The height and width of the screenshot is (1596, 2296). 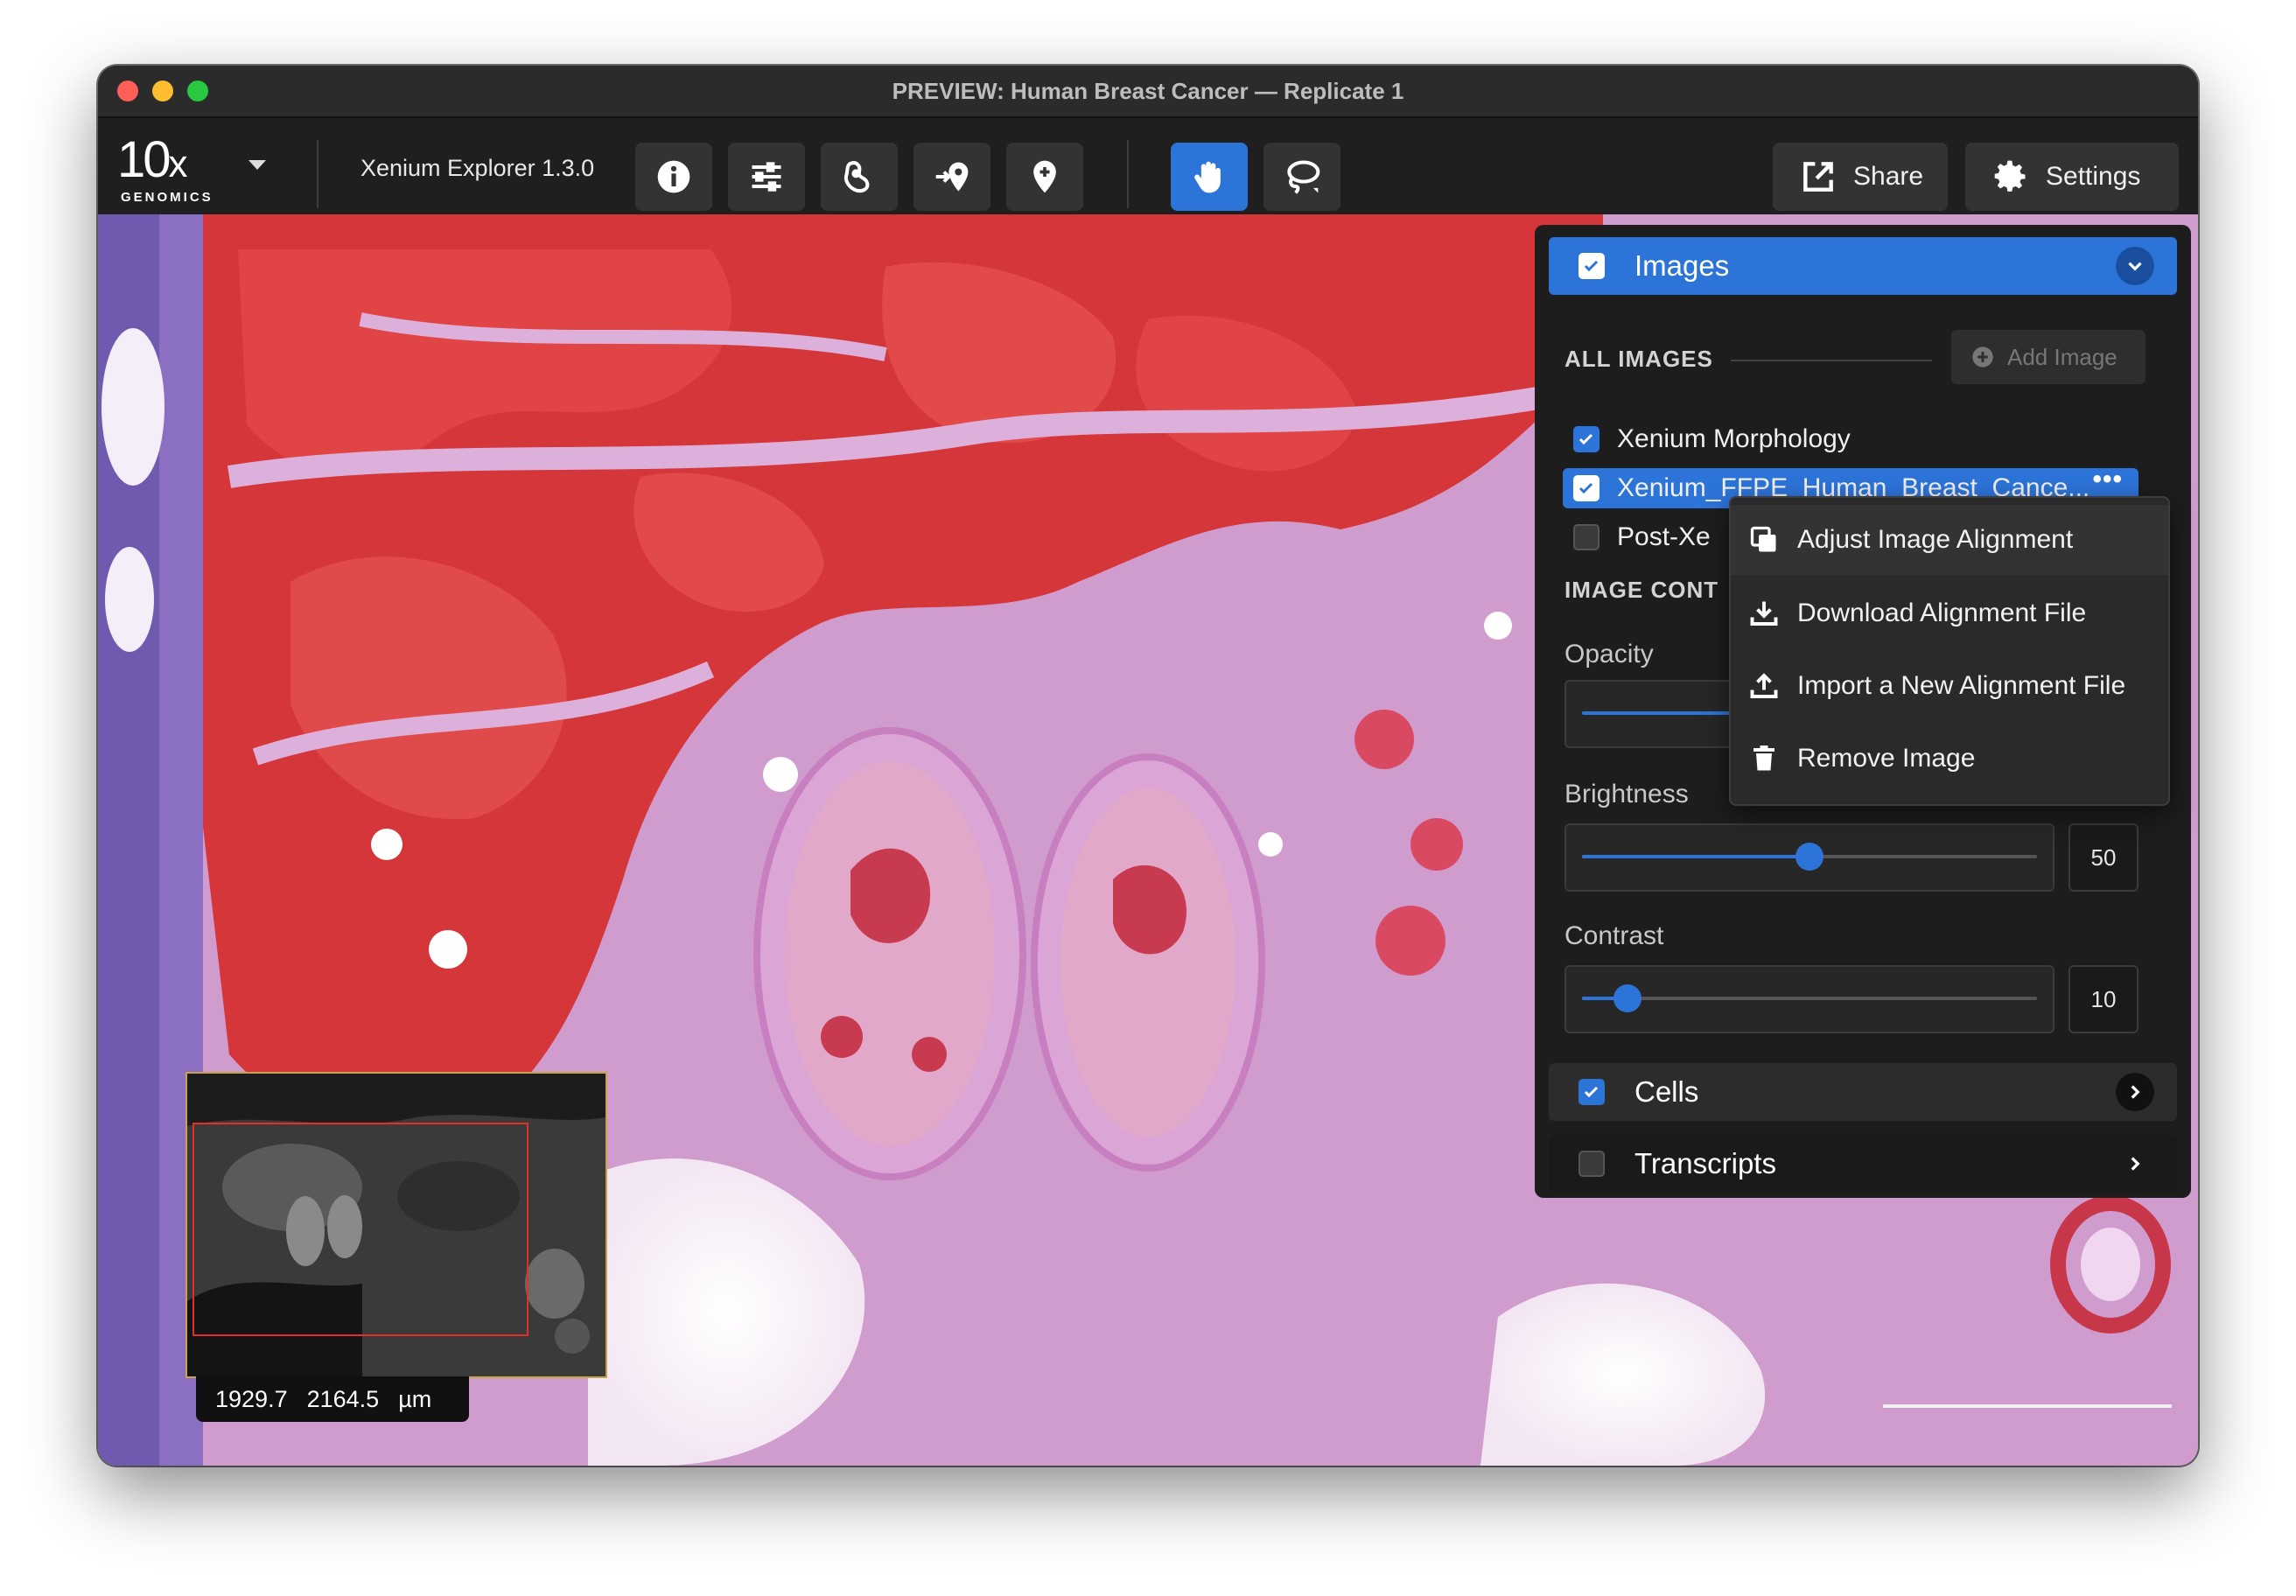 I want to click on share-button: Share, so click(x=1860, y=177).